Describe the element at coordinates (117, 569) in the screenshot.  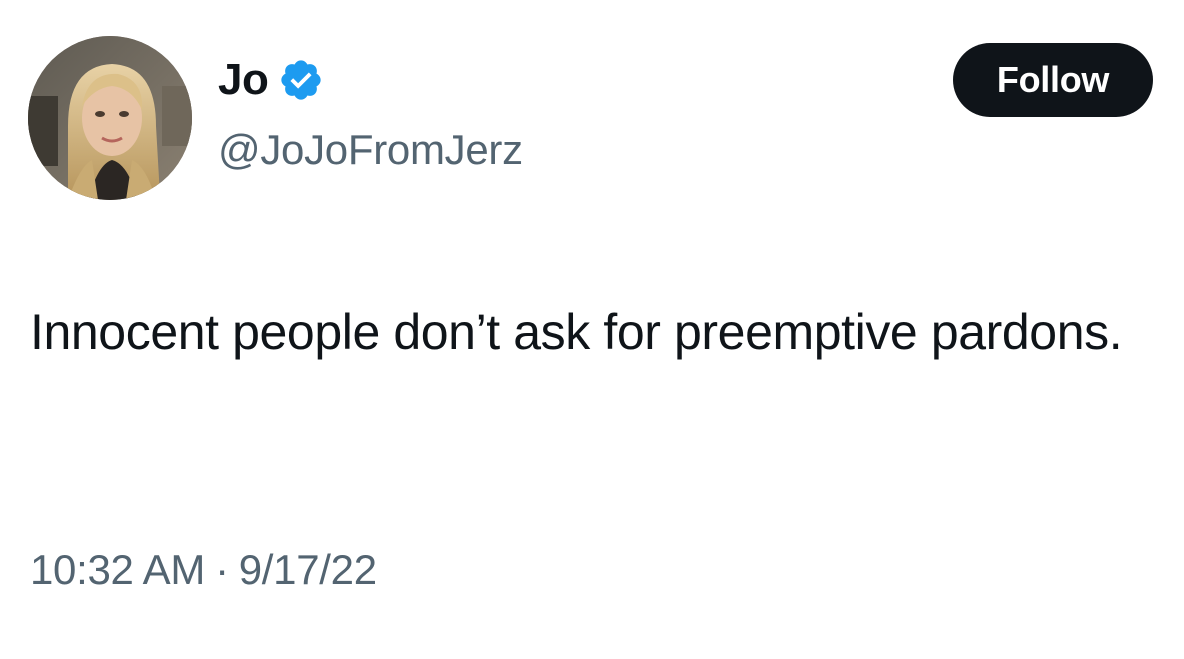
I see `tweet-time: 10:32 AM` at that location.